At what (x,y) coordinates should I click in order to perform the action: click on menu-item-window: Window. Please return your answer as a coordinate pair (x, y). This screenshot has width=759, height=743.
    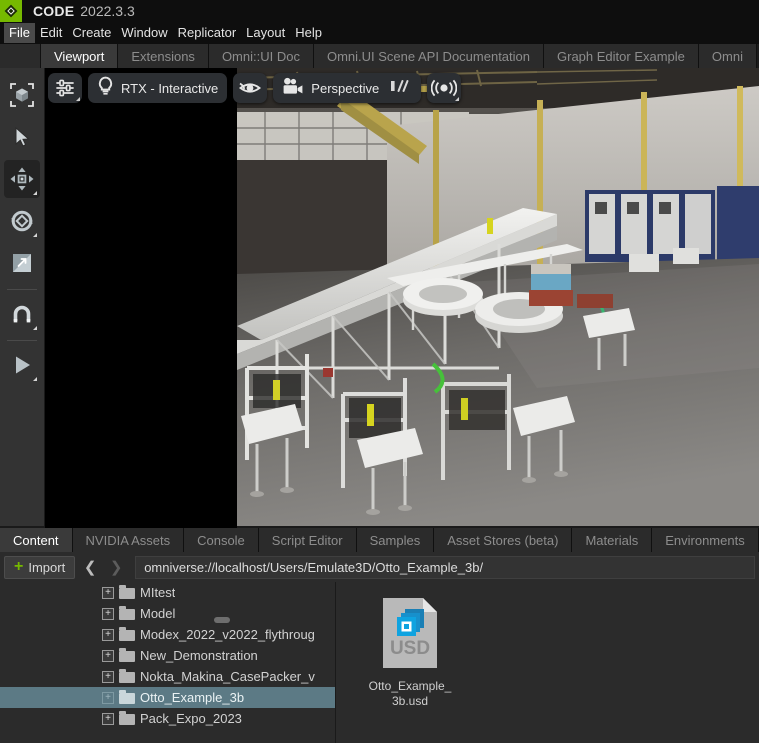
    Looking at the image, I should click on (144, 33).